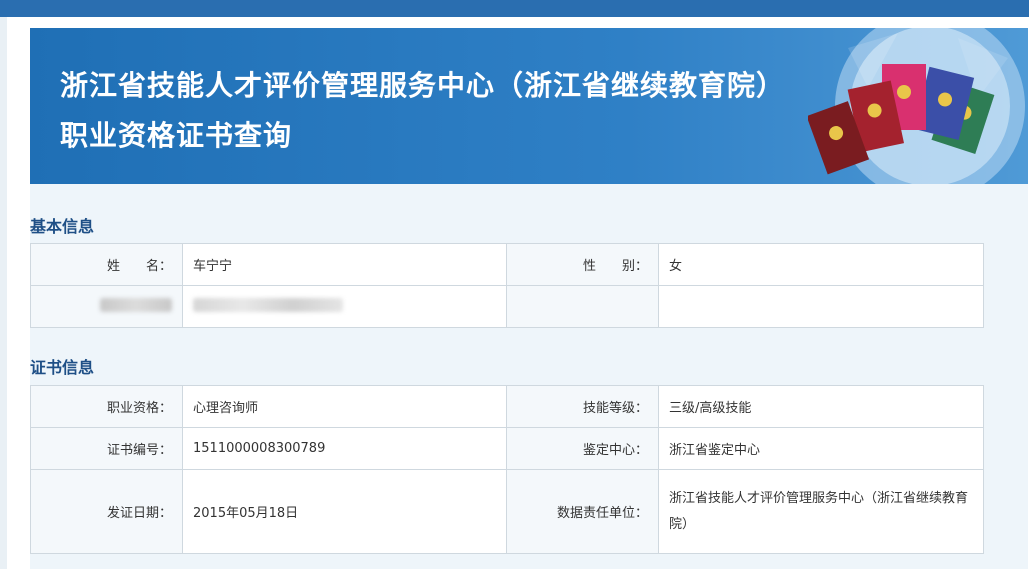 This screenshot has height=569, width=1029. I want to click on empty-value, so click(821, 306).